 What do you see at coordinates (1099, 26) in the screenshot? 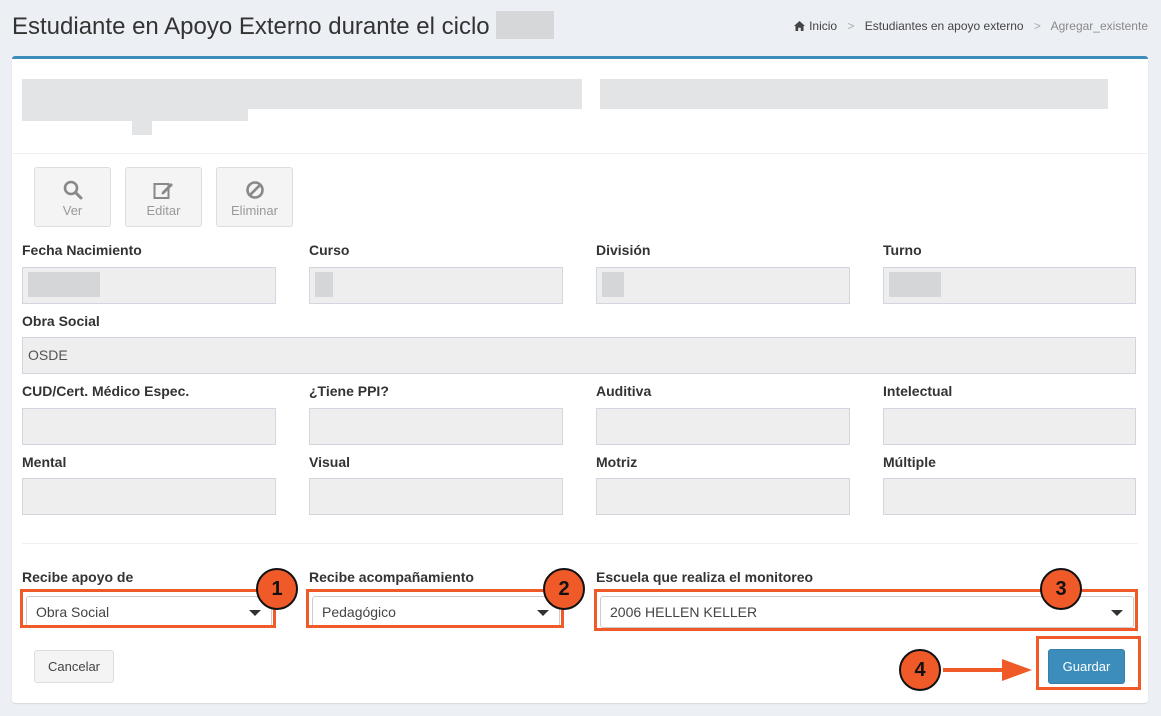
I see `breadcrumb-current: Agregar_existente` at bounding box center [1099, 26].